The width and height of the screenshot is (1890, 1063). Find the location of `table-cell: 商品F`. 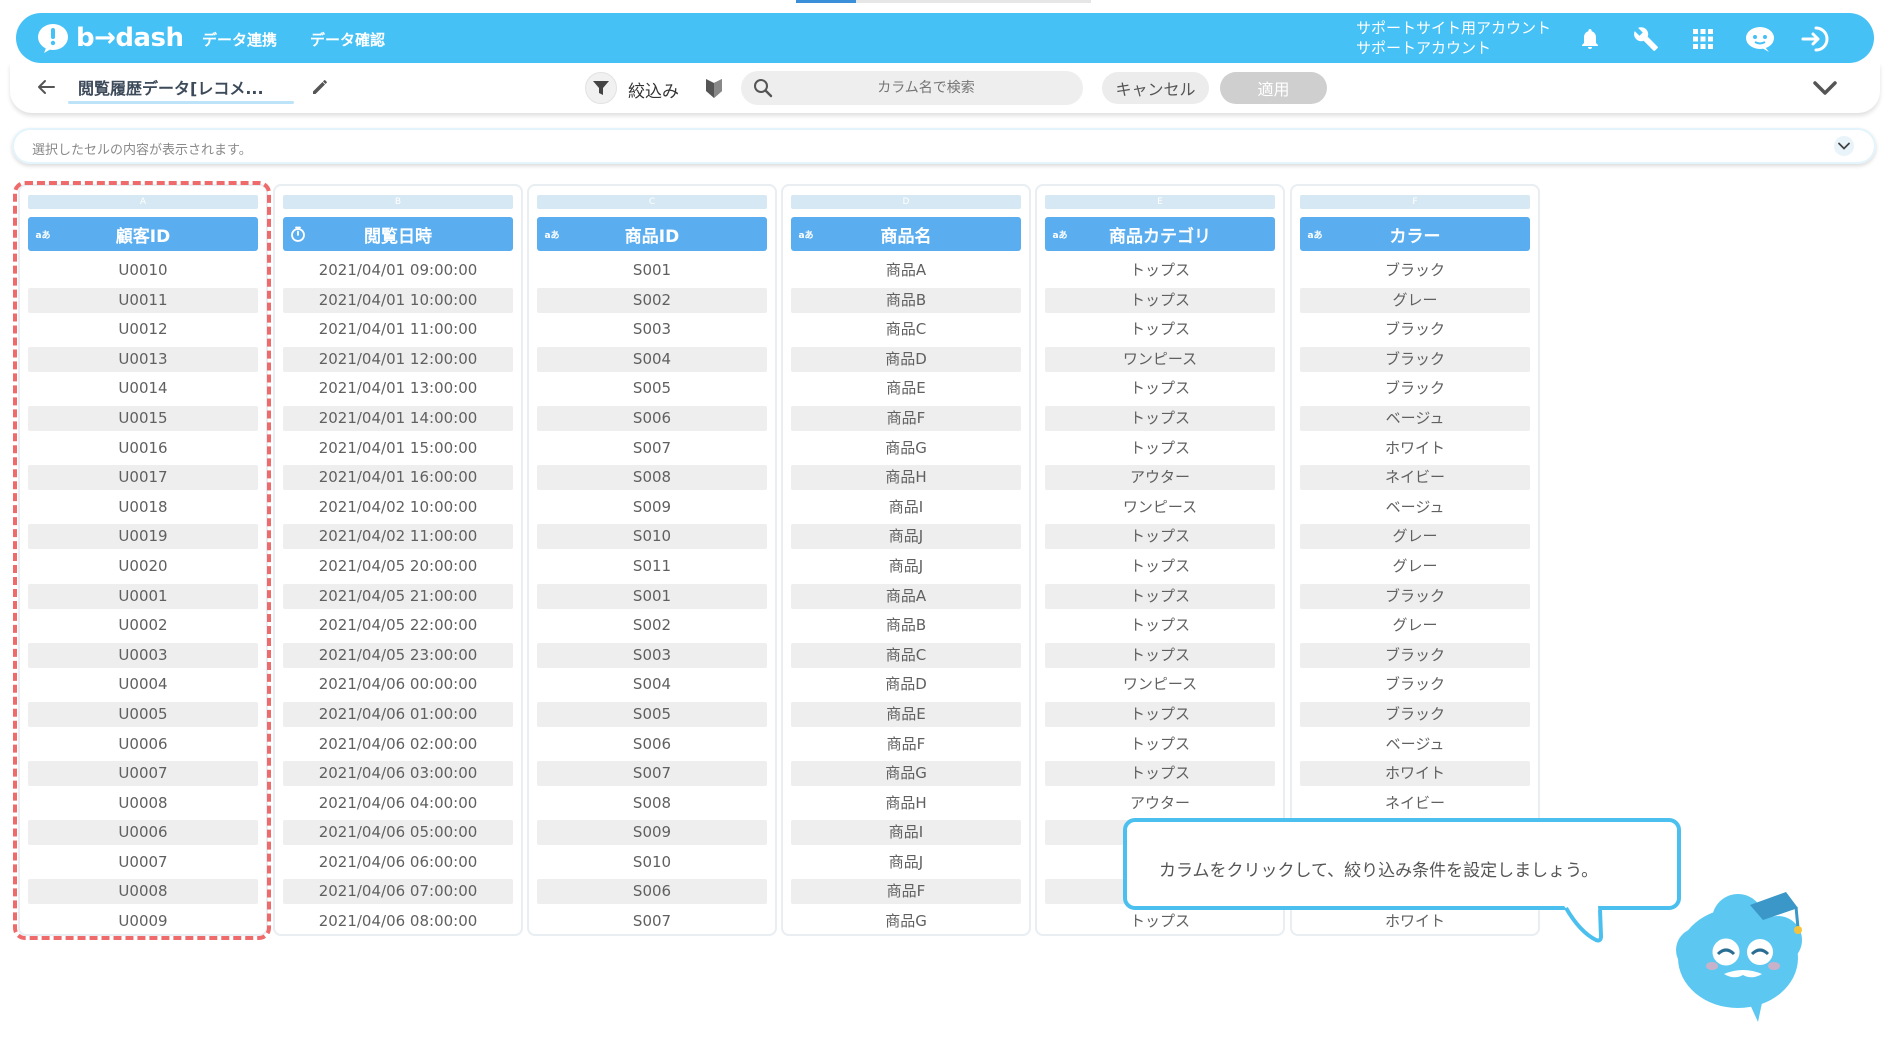

table-cell: 商品F is located at coordinates (906, 418).